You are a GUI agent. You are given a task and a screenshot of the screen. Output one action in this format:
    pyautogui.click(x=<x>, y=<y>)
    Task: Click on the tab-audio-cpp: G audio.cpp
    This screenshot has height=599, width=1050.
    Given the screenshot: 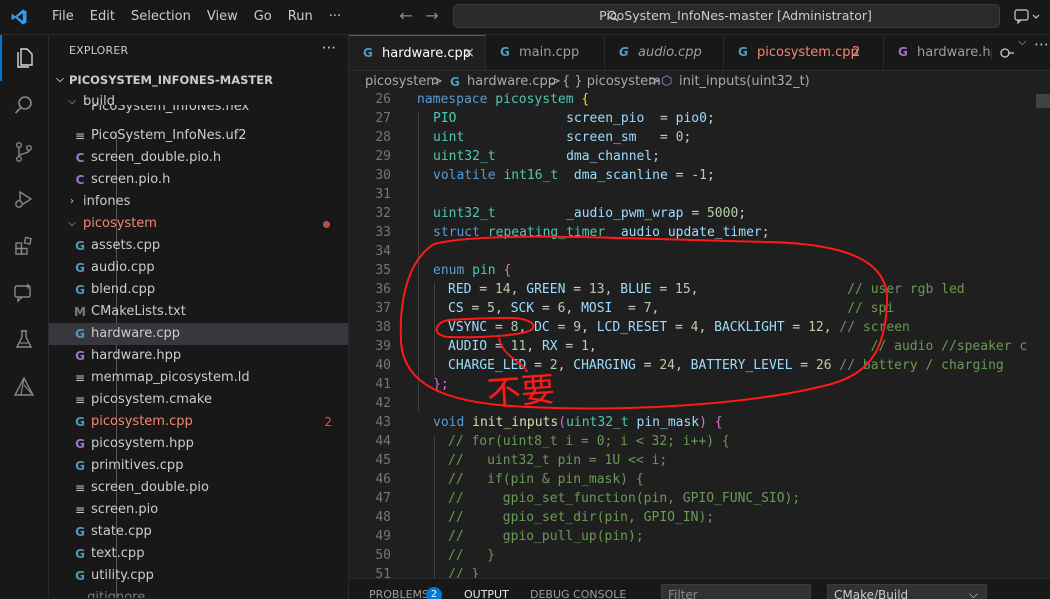 What is the action you would take?
    pyautogui.click(x=664, y=52)
    